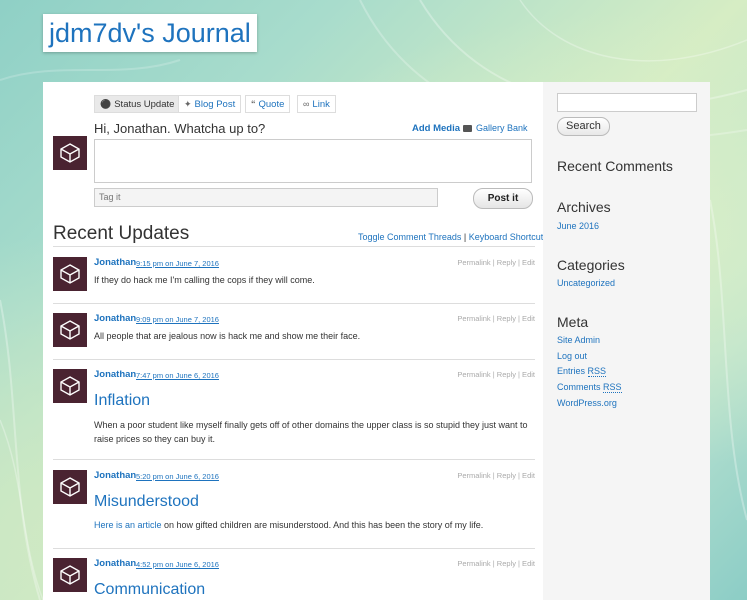 Image resolution: width=747 pixels, height=600 pixels. I want to click on recent-comments-heading: Recent Comments, so click(615, 166).